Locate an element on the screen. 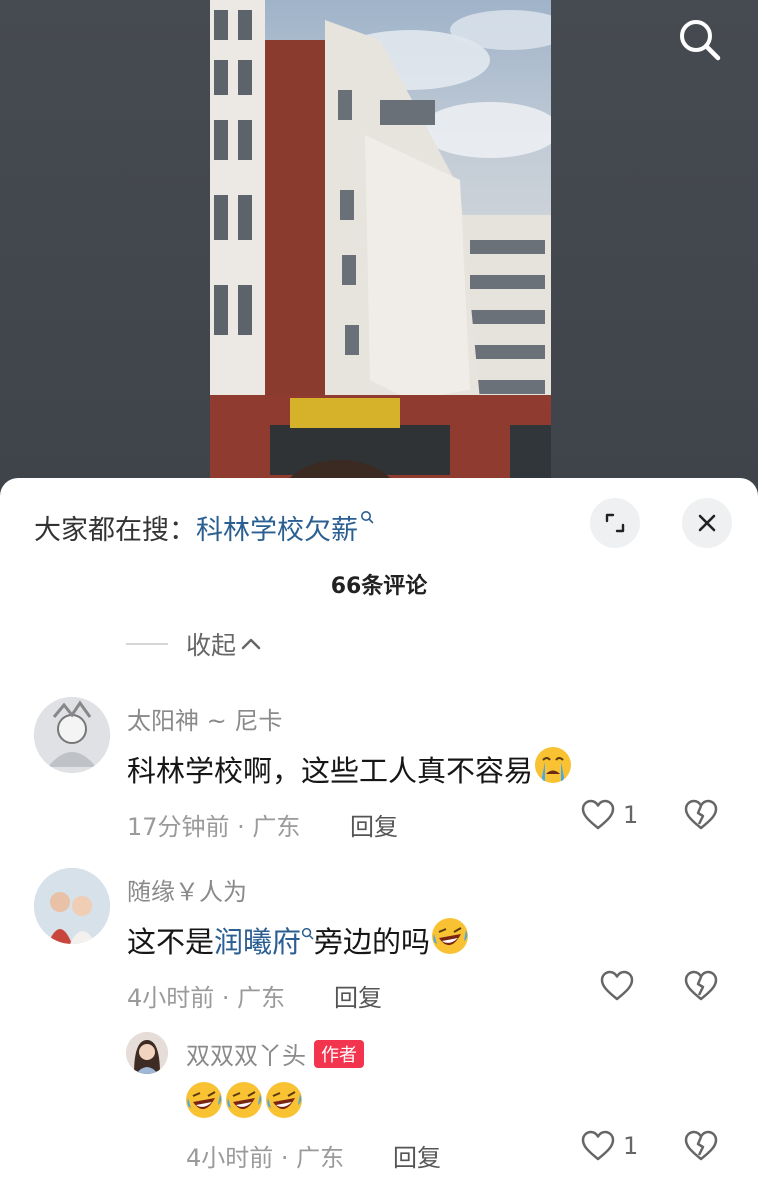 This screenshot has width=758, height=1200. close-icon is located at coordinates (707, 523).